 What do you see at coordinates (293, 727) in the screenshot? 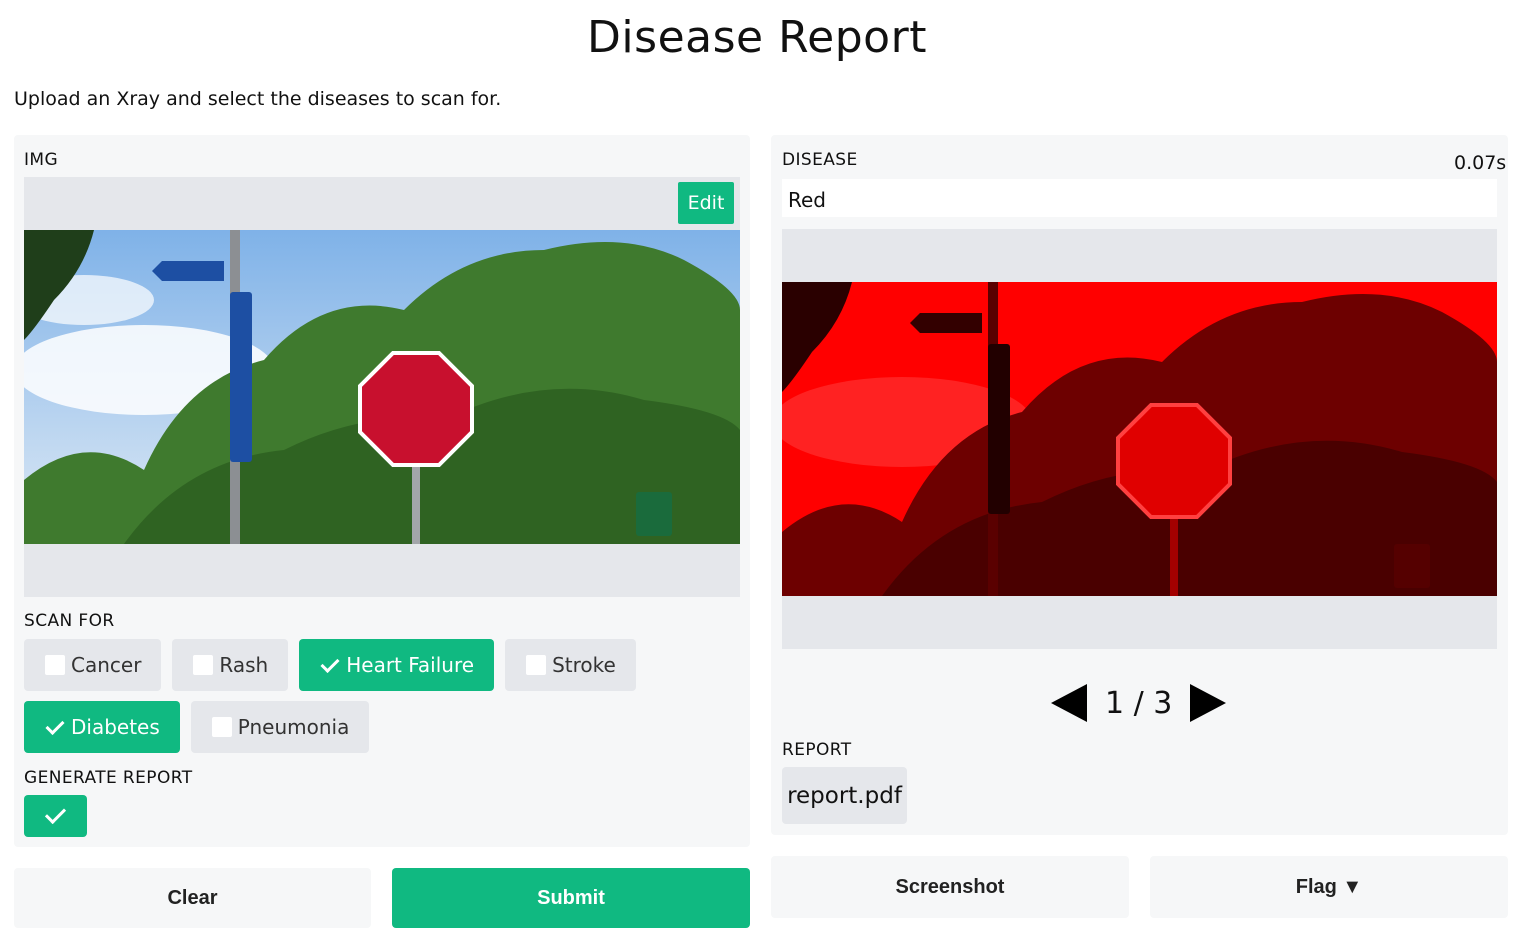
I see `checkbox-label: Pneumonia` at bounding box center [293, 727].